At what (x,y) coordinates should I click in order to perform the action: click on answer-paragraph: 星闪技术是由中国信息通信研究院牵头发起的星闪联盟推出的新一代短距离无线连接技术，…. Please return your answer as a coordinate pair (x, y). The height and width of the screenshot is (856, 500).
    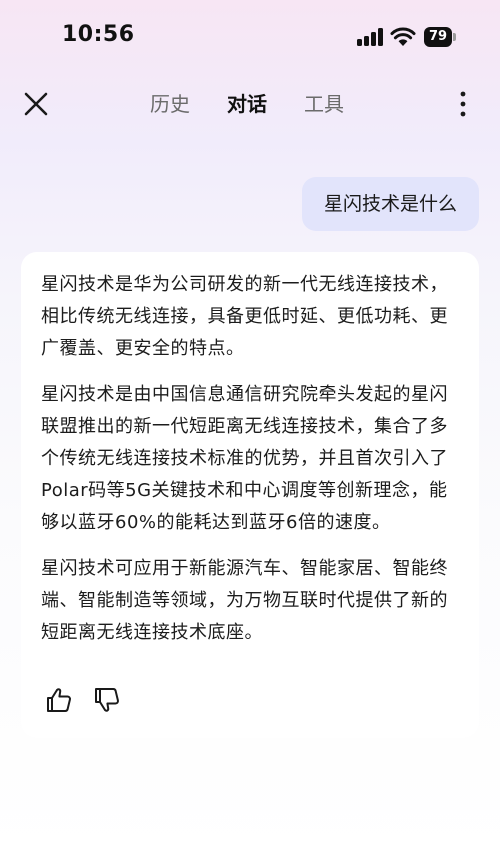
    Looking at the image, I should click on (244, 458).